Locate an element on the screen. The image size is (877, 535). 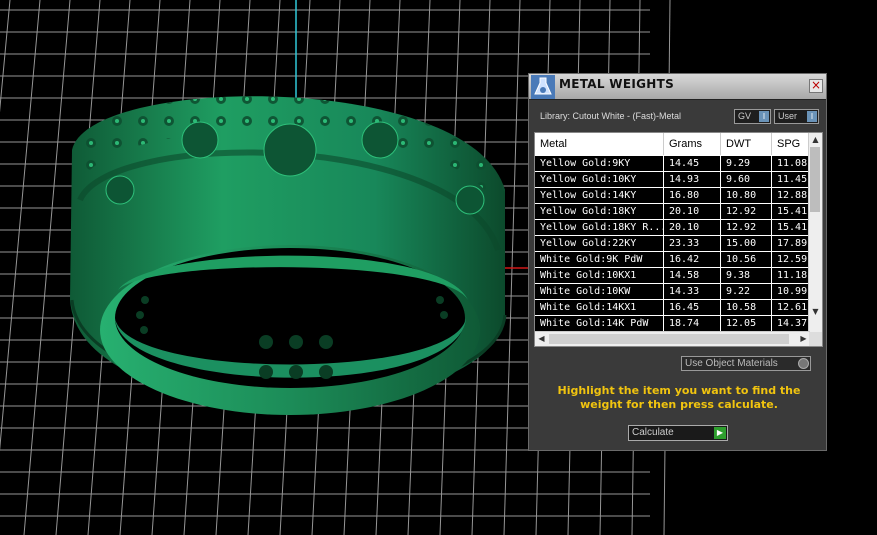
cell-grams: 16.42 is located at coordinates (692, 259).